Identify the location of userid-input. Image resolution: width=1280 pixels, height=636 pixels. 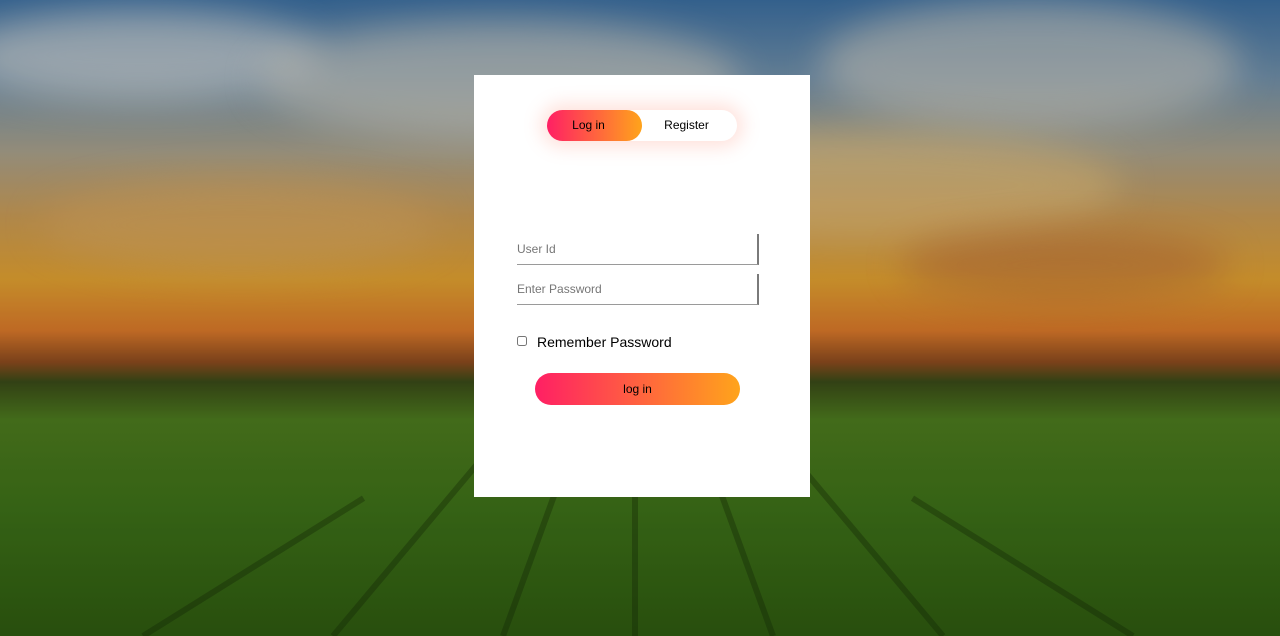
(638, 249).